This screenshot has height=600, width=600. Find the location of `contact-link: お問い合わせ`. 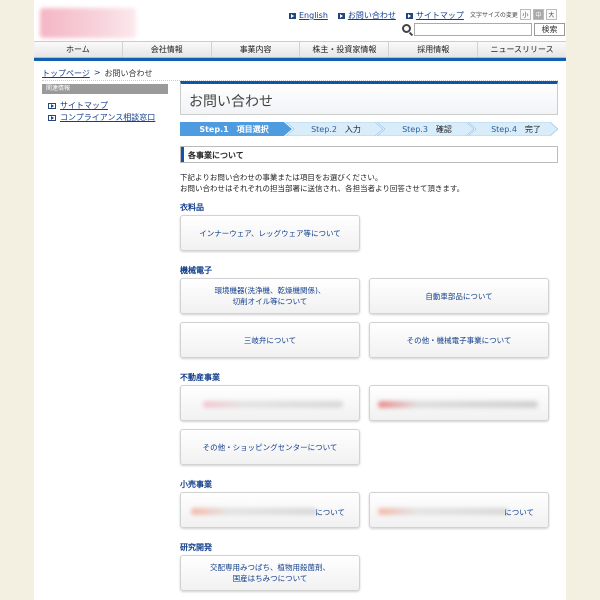

contact-link: お問い合わせ is located at coordinates (366, 15).